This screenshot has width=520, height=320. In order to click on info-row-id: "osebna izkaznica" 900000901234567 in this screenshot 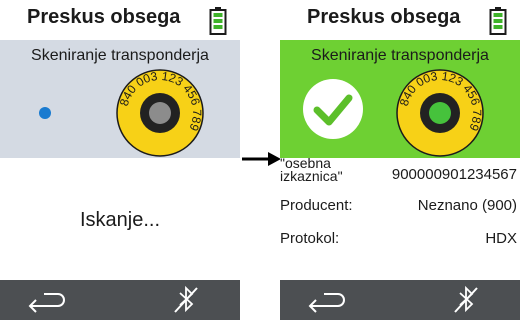, I will do `click(400, 172)`.